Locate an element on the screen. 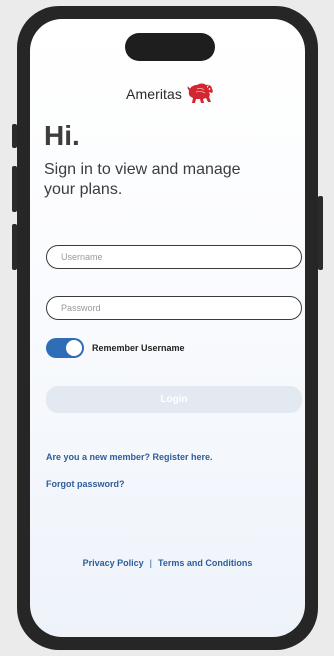 This screenshot has width=334, height=656. greeting-heading: Hi. is located at coordinates (62, 135).